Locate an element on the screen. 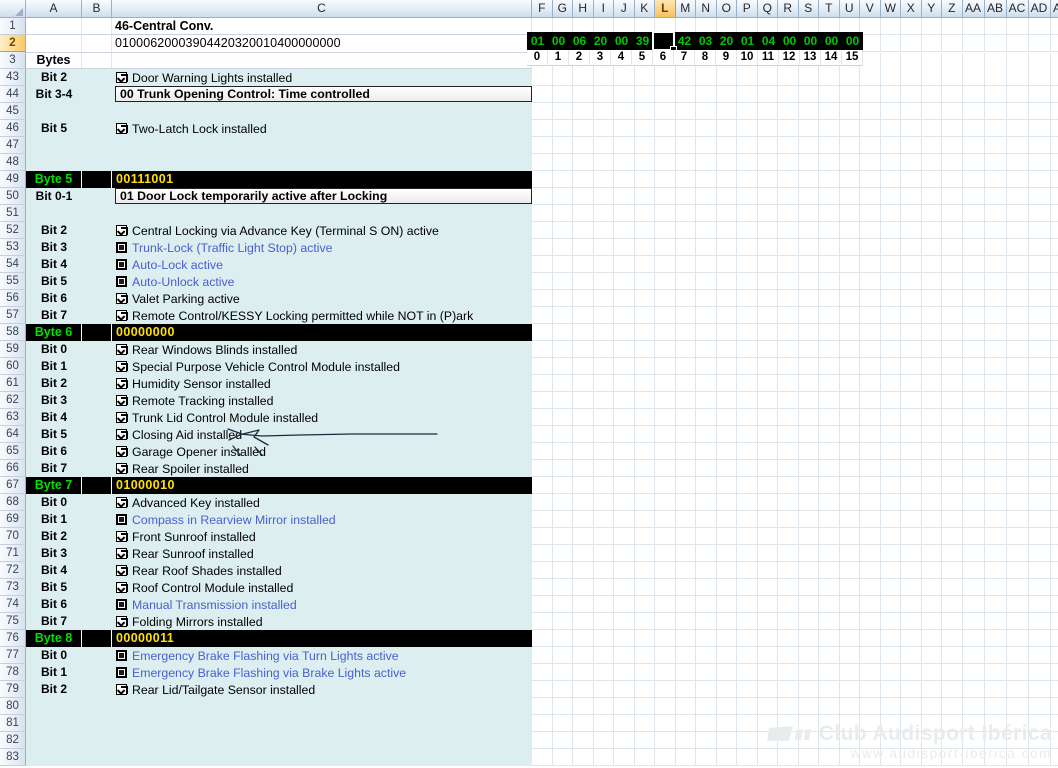 The width and height of the screenshot is (1058, 768). column-header-j: J is located at coordinates (624, 9).